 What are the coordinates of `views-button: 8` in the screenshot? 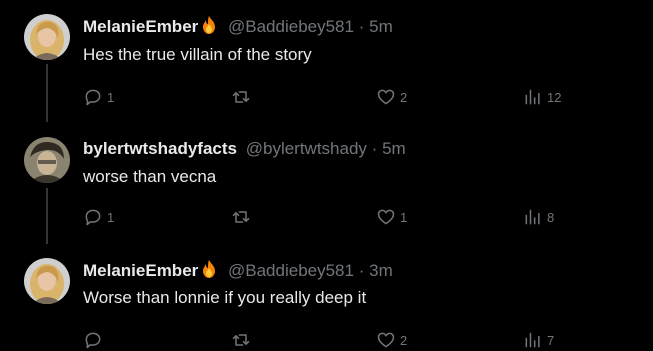 It's located at (538, 217).